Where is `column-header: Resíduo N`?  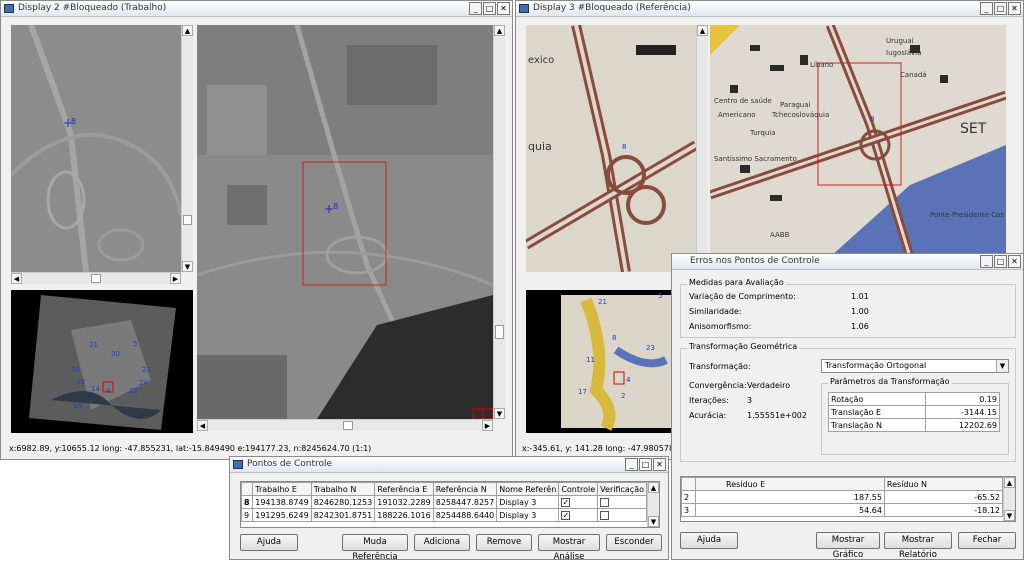
column-header: Resíduo N is located at coordinates (943, 484).